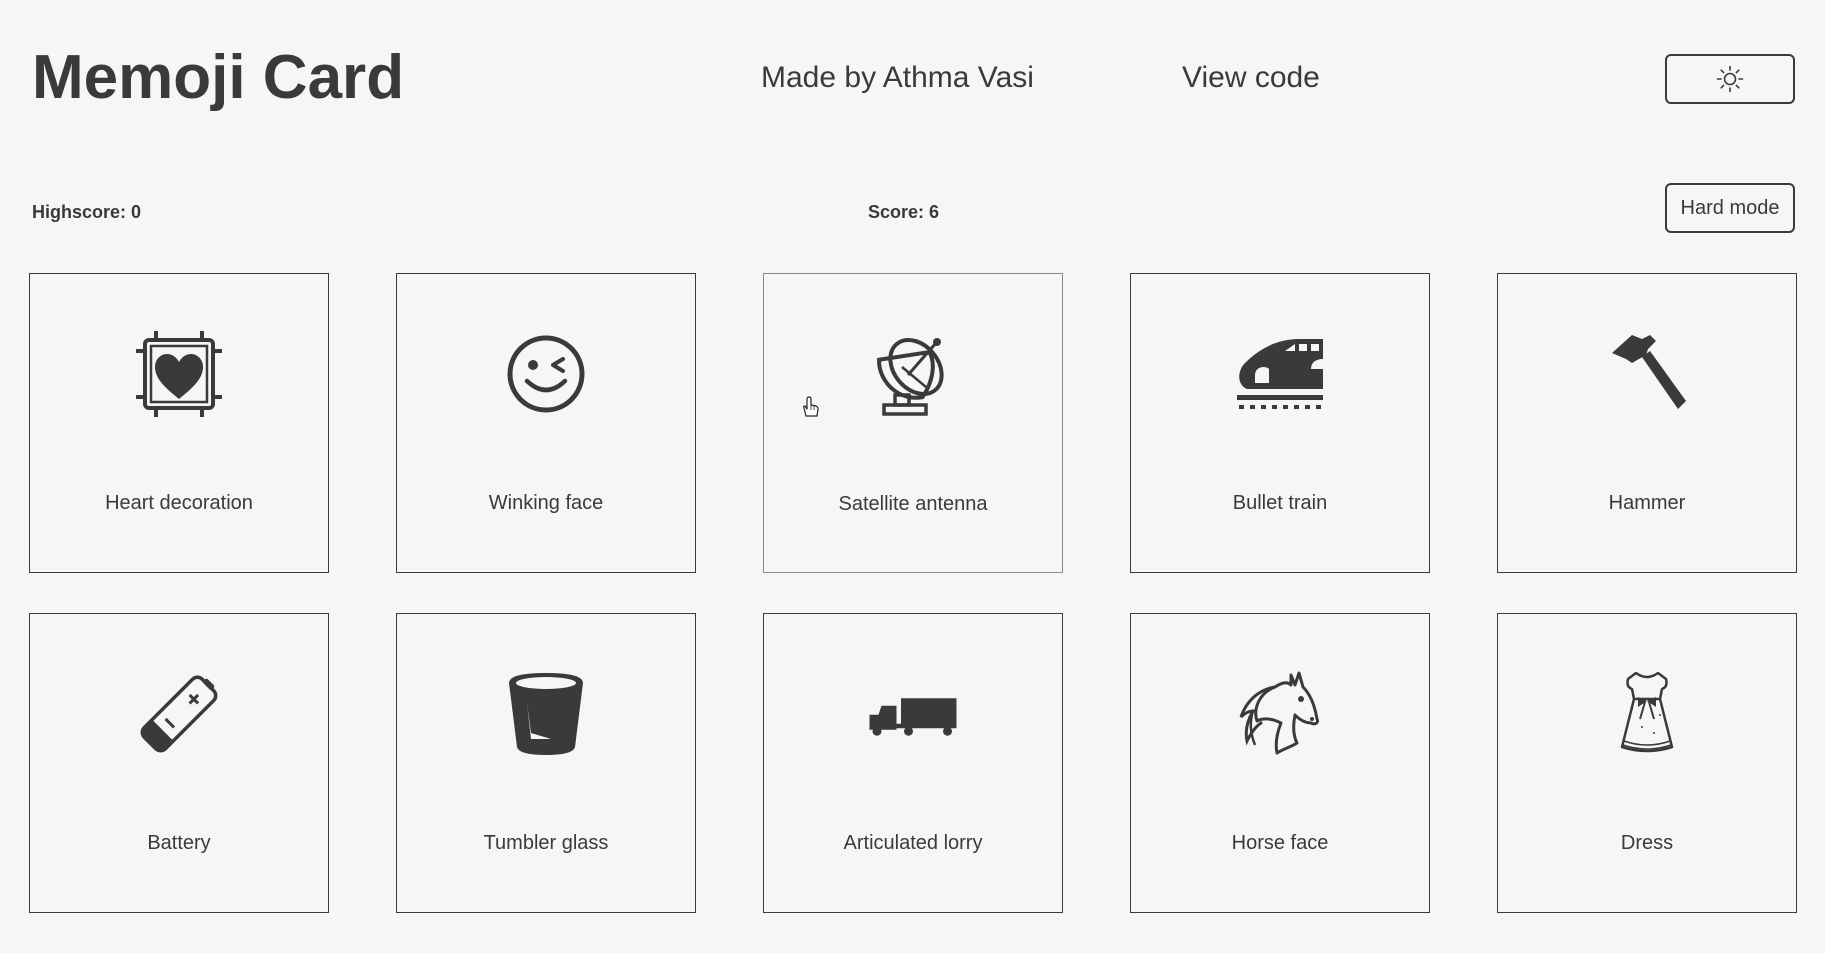 The width and height of the screenshot is (1825, 953). Describe the element at coordinates (546, 423) in the screenshot. I see `card-winking-face: Winking face` at that location.